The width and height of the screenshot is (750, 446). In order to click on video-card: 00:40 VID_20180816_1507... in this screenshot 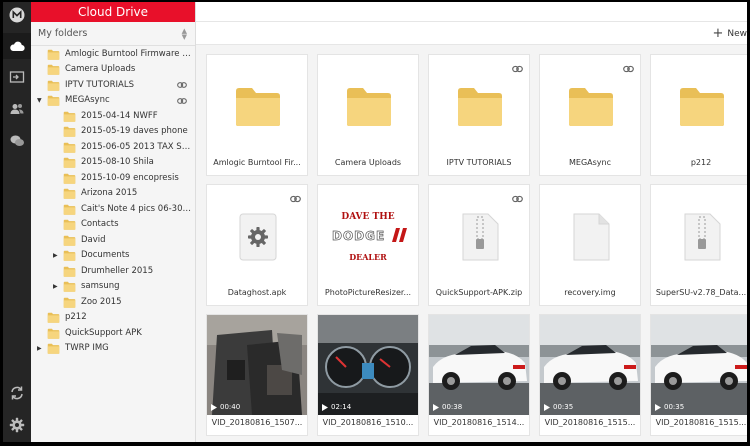, I will do `click(257, 375)`.